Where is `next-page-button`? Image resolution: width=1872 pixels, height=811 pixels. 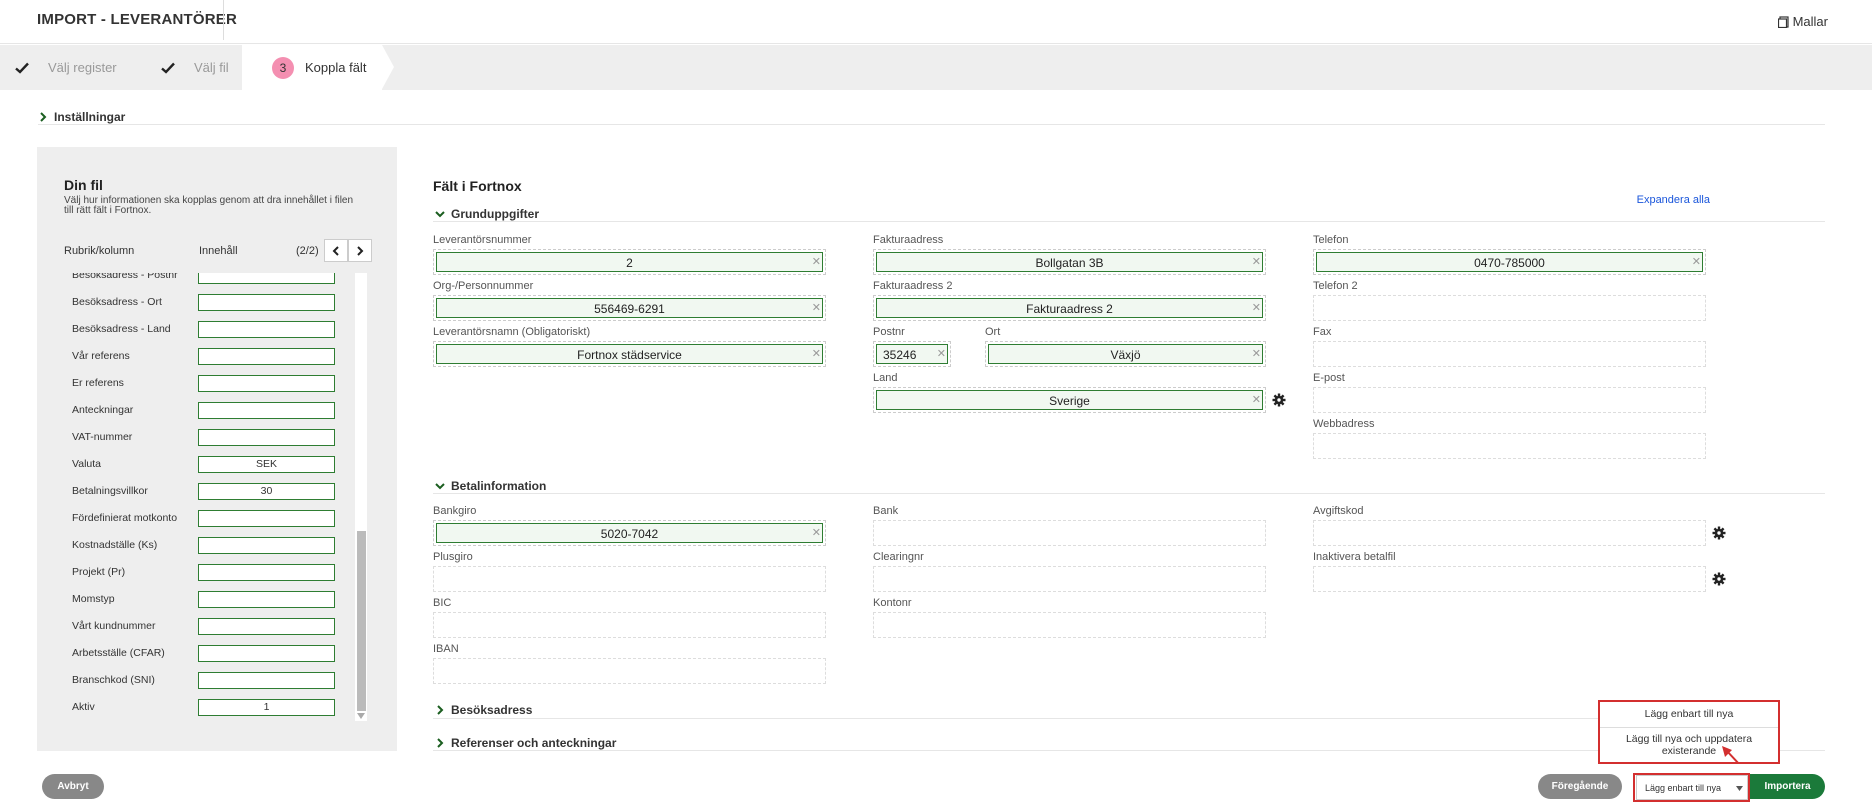 next-page-button is located at coordinates (360, 250).